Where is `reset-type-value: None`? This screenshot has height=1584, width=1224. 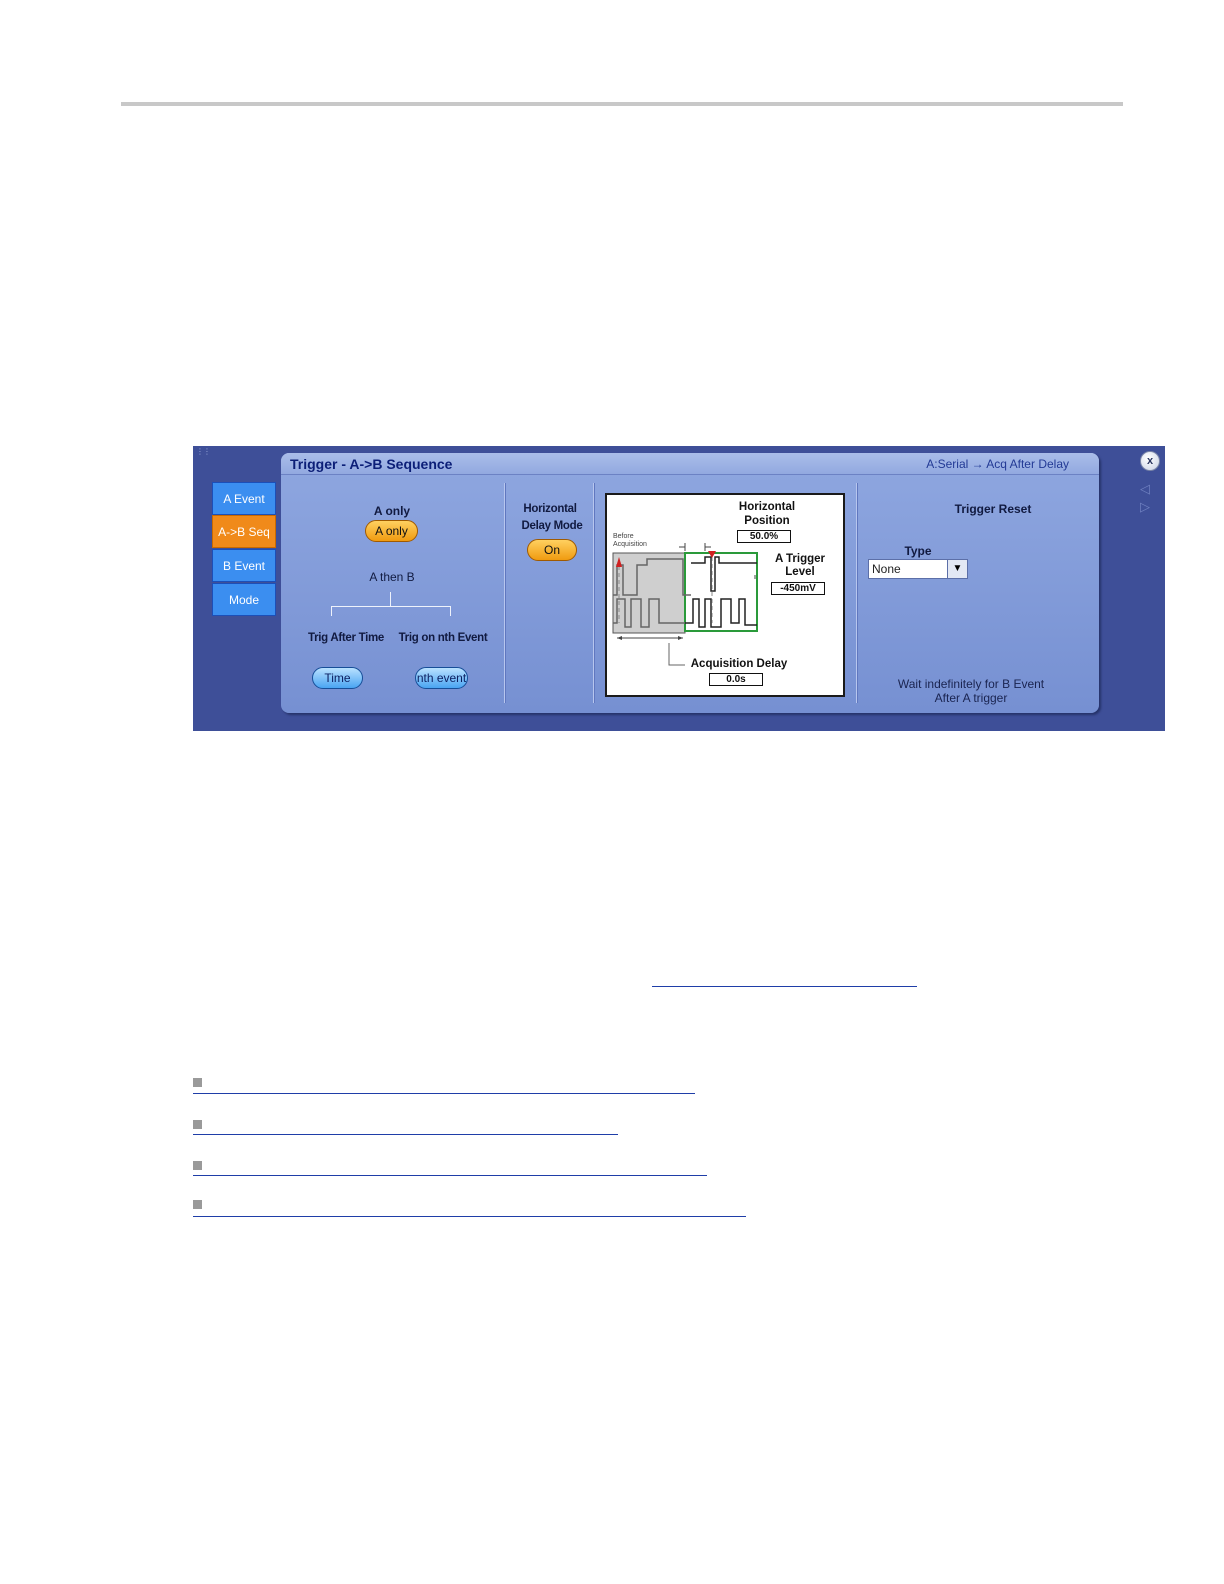 reset-type-value: None is located at coordinates (886, 569).